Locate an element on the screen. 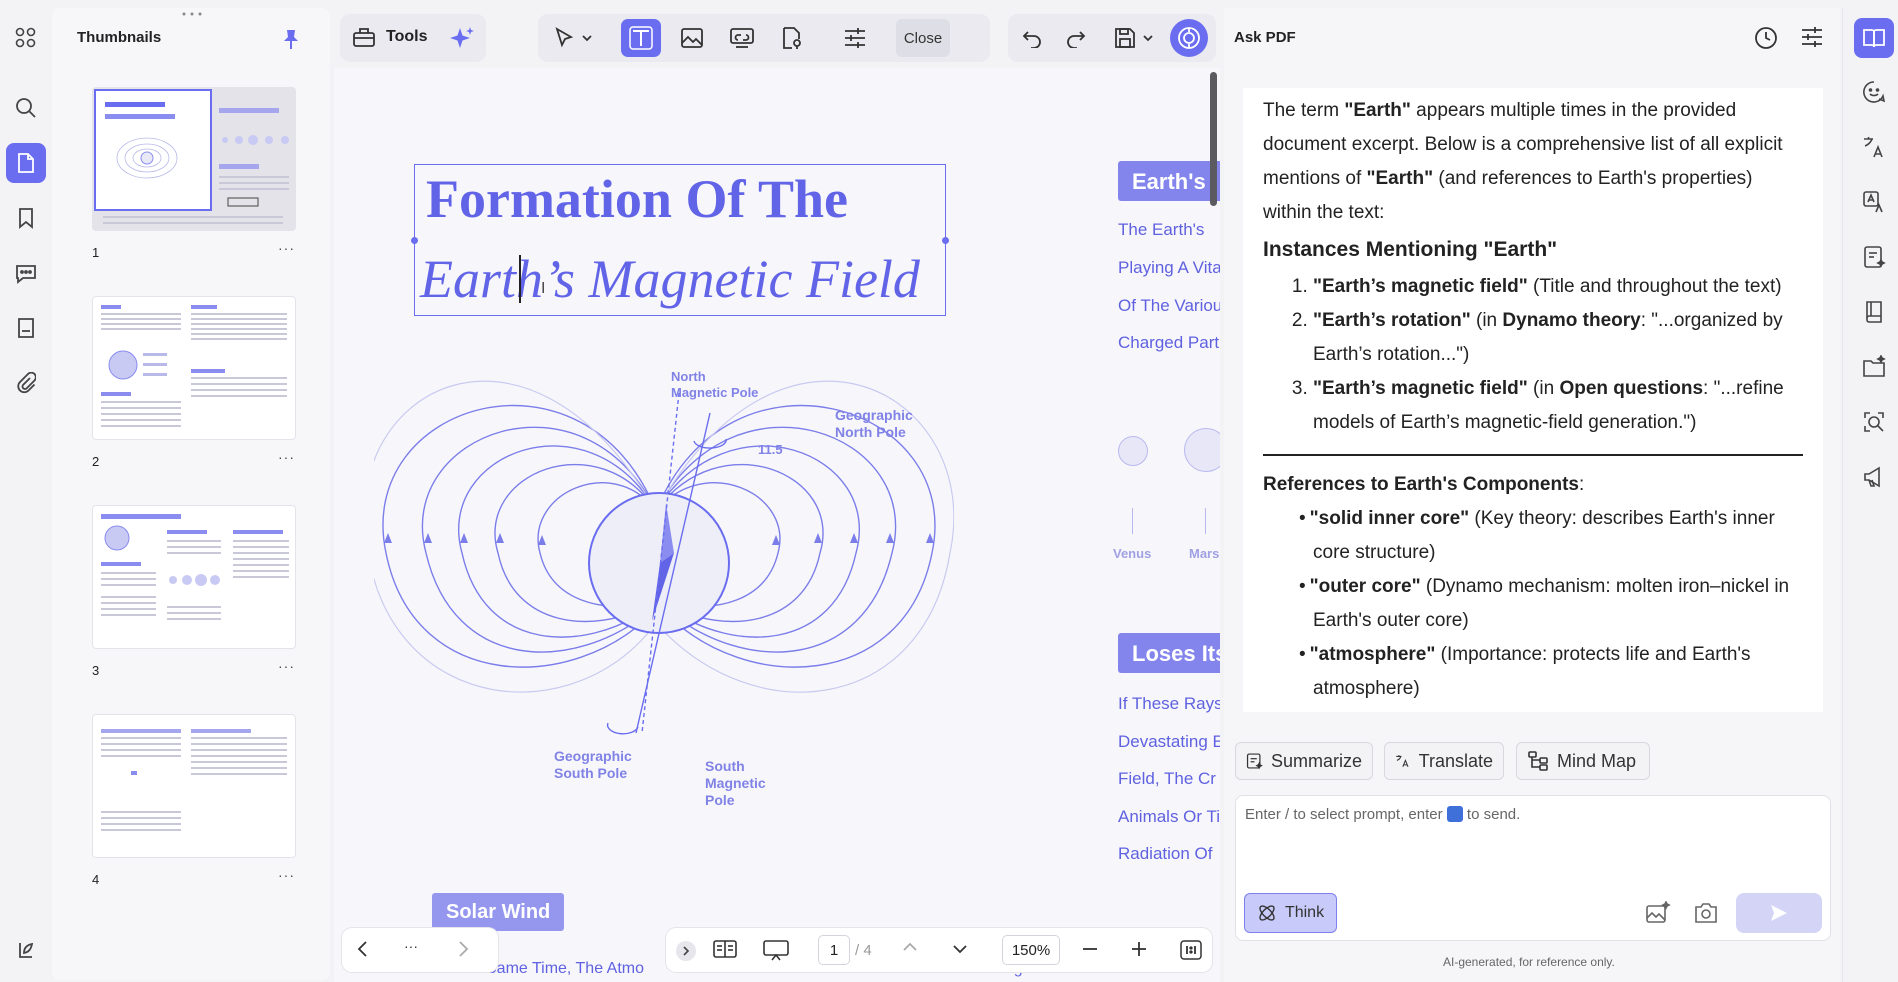 The height and width of the screenshot is (982, 1898). ask-pdf-panel-button is located at coordinates (1874, 38).